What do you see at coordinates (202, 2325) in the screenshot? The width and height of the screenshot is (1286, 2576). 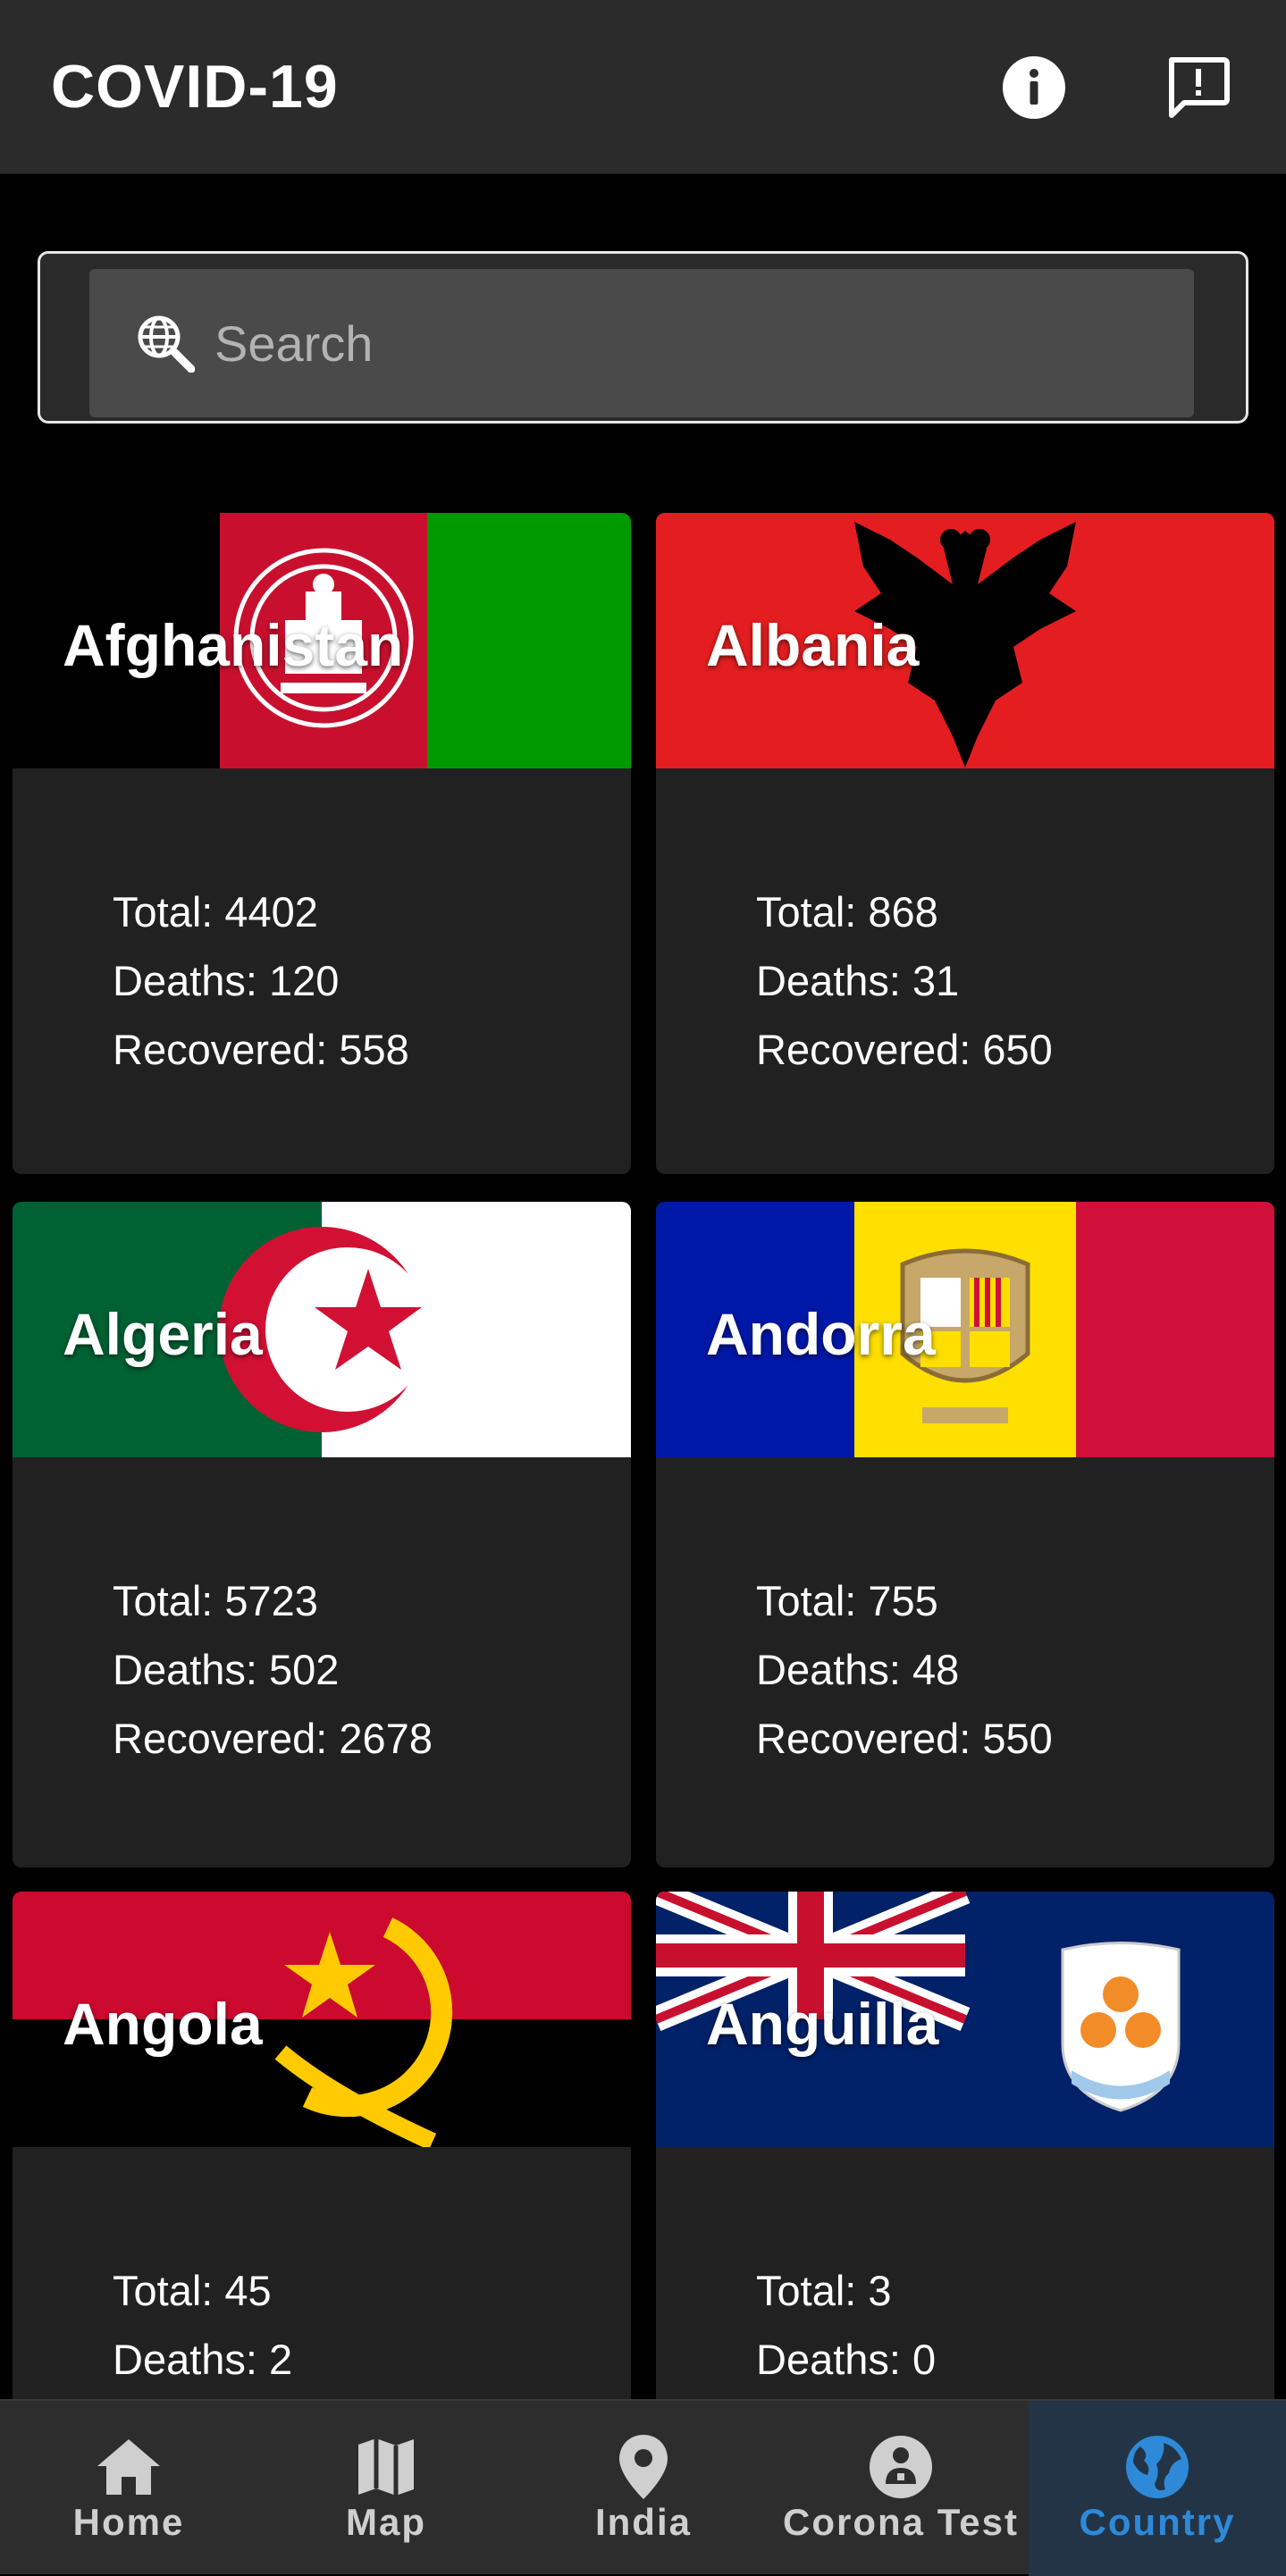 I see `country-stats: Total: 45 Deaths: 2` at bounding box center [202, 2325].